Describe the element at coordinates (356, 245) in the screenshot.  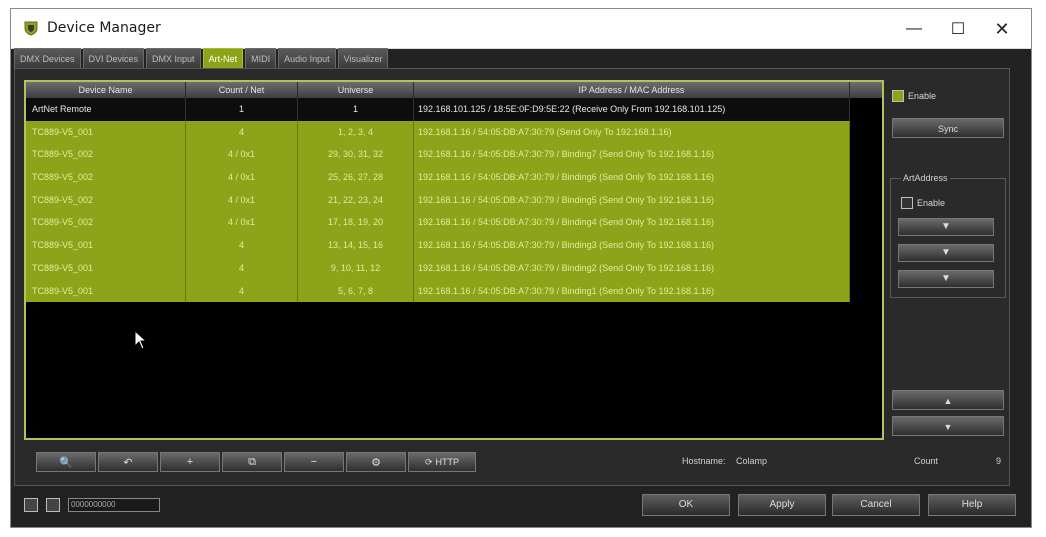
I see `cell-universe: 13, 14, 15, 16` at that location.